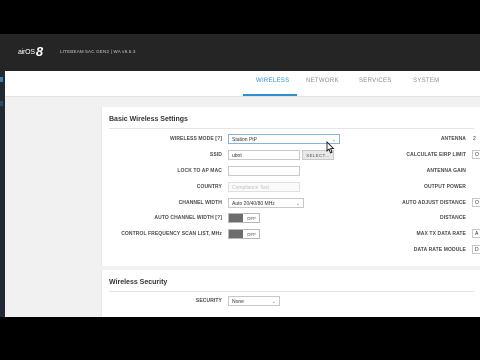  Describe the element at coordinates (240, 52) in the screenshot. I see `top-header: airOS8 LITEBEAM 5AC GEN2 | WA v8.5.3` at that location.